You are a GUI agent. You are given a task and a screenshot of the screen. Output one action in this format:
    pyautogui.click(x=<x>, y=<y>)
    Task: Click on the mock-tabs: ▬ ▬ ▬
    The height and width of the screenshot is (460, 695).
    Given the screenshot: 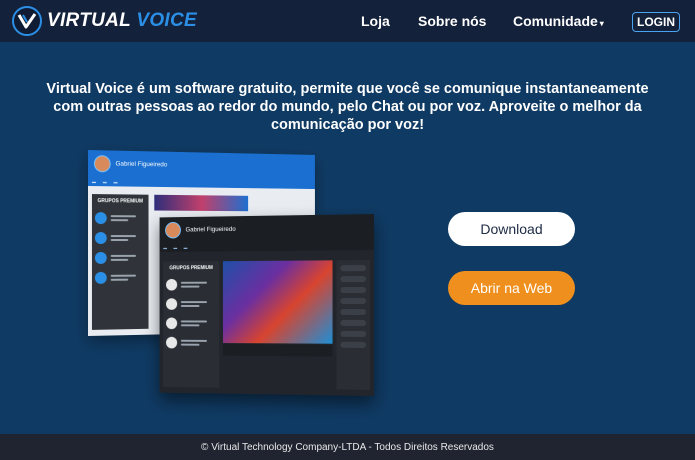 What is the action you would take?
    pyautogui.click(x=266, y=246)
    